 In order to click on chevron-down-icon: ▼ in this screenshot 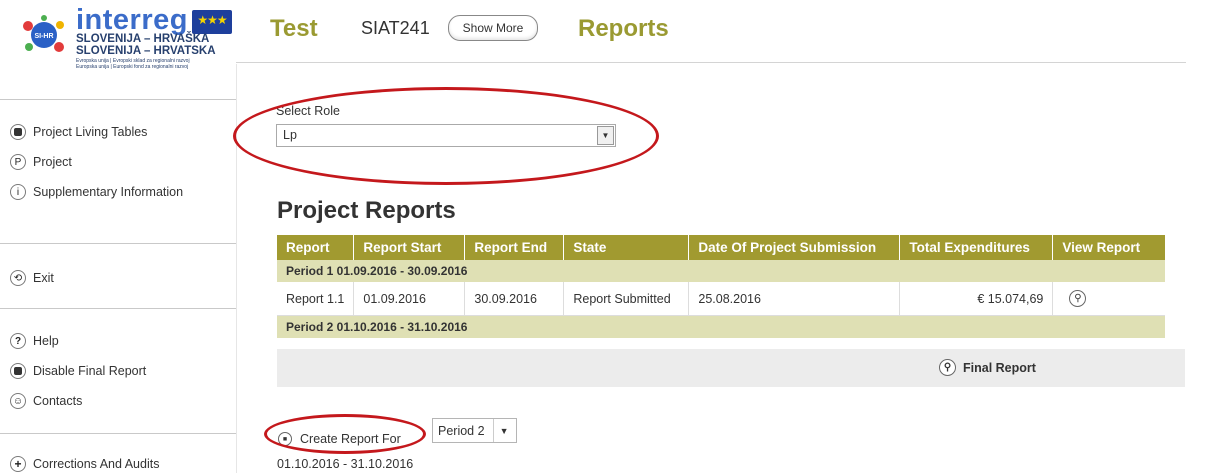, I will do `click(500, 430)`.